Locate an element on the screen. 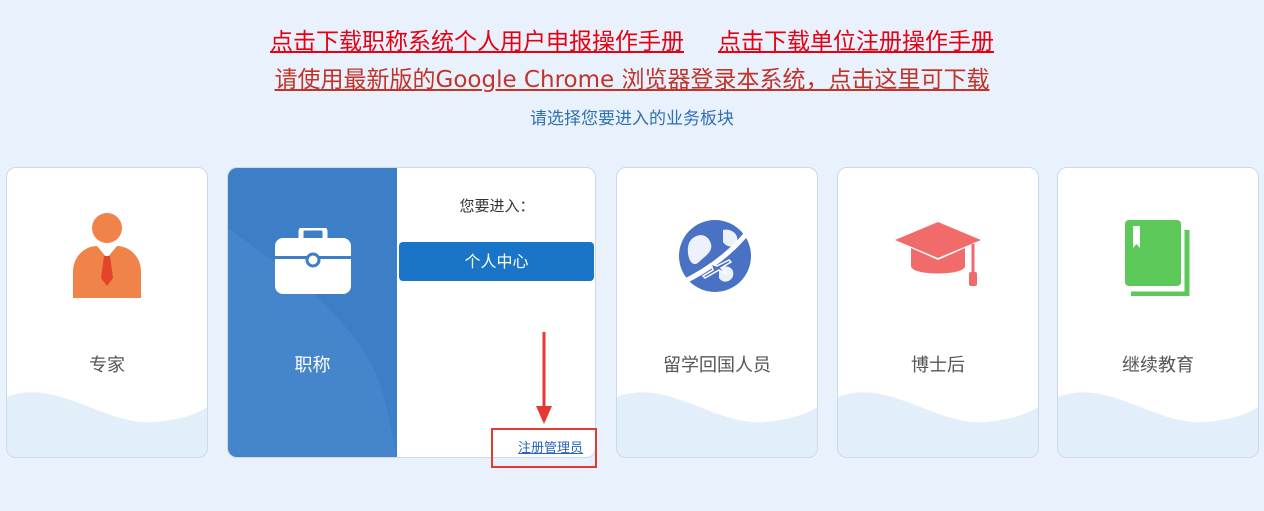  unit-manual-download-link: 点击下载单位注册操作手册 is located at coordinates (856, 42).